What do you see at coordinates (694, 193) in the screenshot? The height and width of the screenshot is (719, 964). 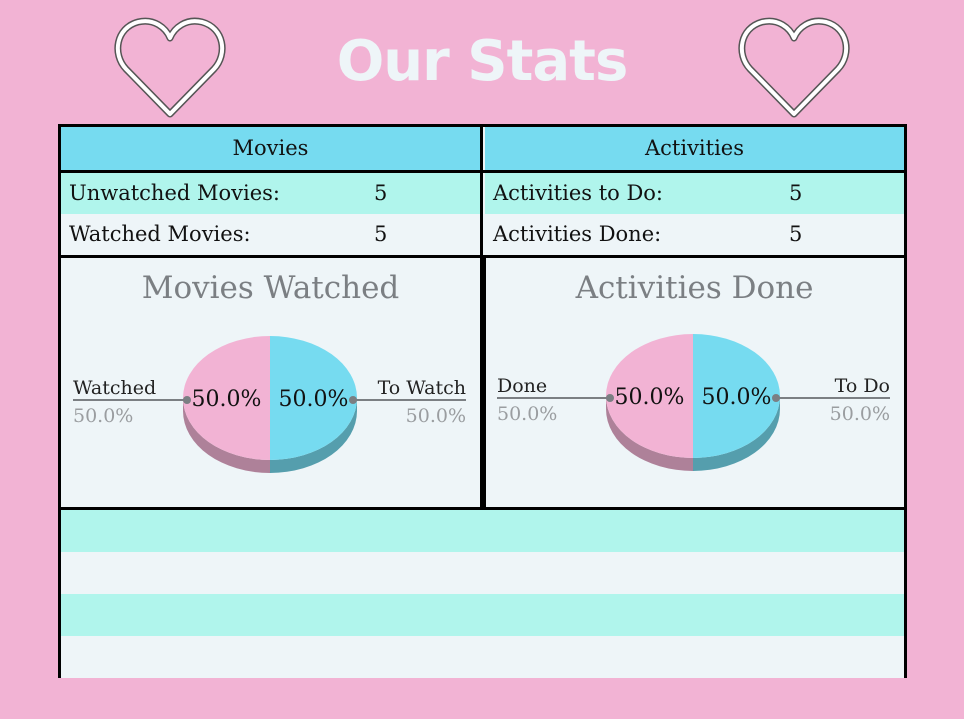 I see `activities-todo-row: Activities to Do: 5` at bounding box center [694, 193].